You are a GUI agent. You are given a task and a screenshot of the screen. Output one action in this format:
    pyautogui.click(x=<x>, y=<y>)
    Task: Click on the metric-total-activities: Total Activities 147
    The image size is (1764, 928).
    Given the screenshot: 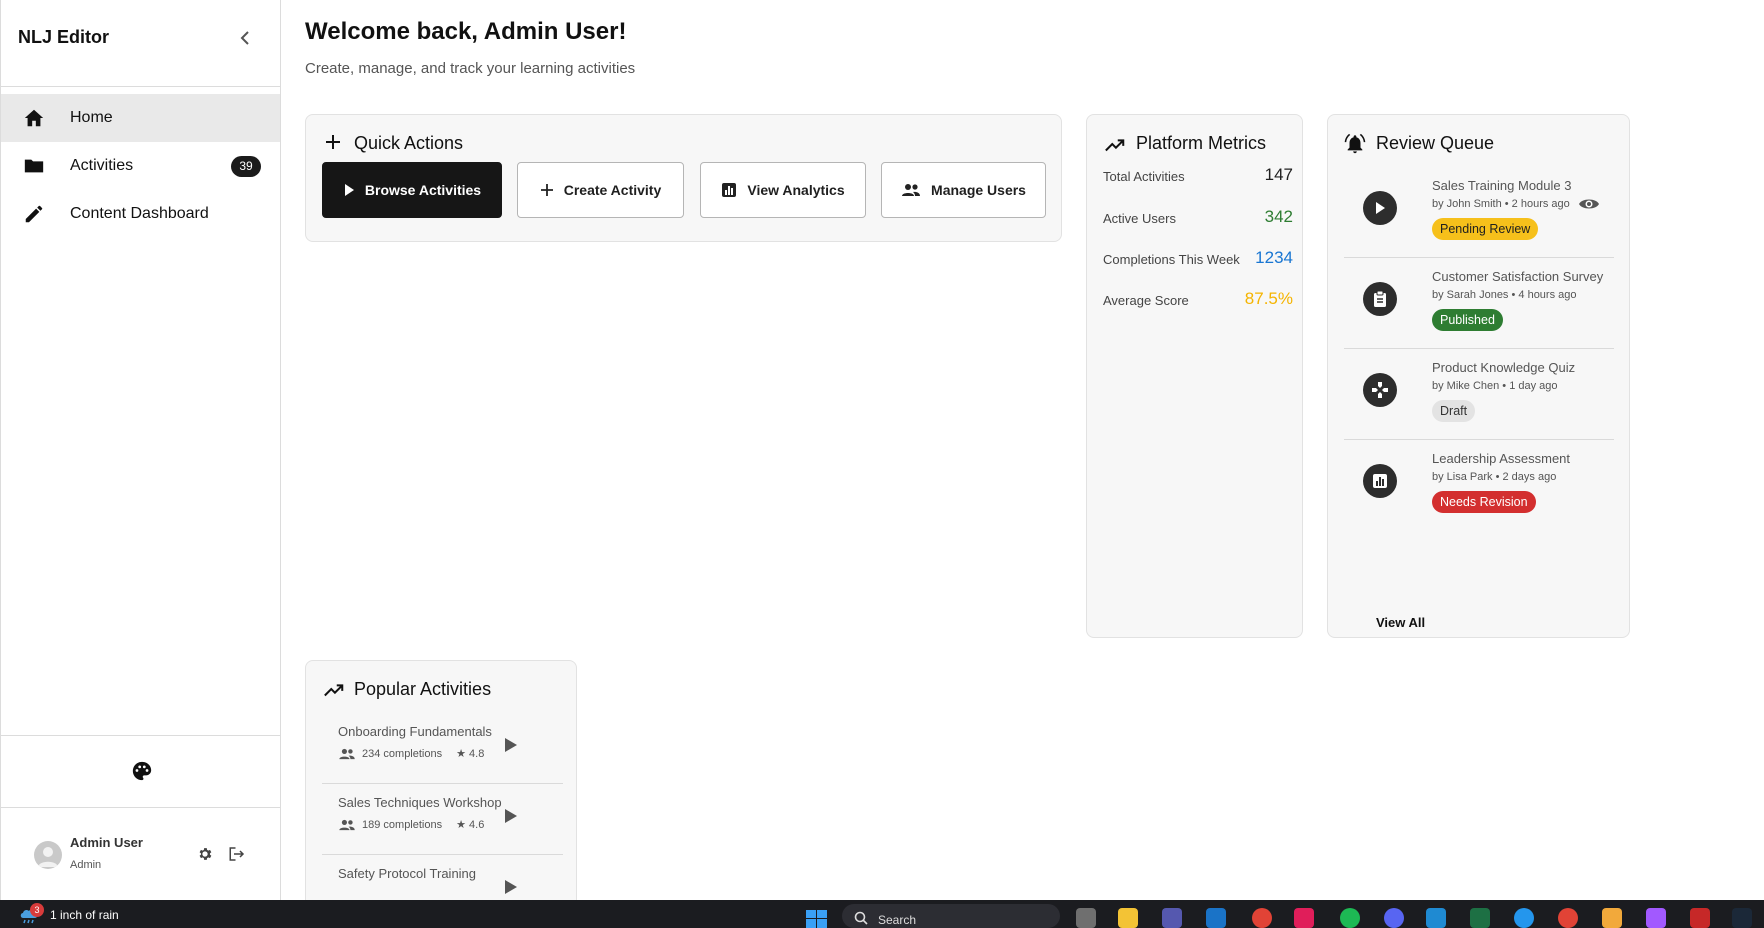 What is the action you would take?
    pyautogui.click(x=1198, y=177)
    